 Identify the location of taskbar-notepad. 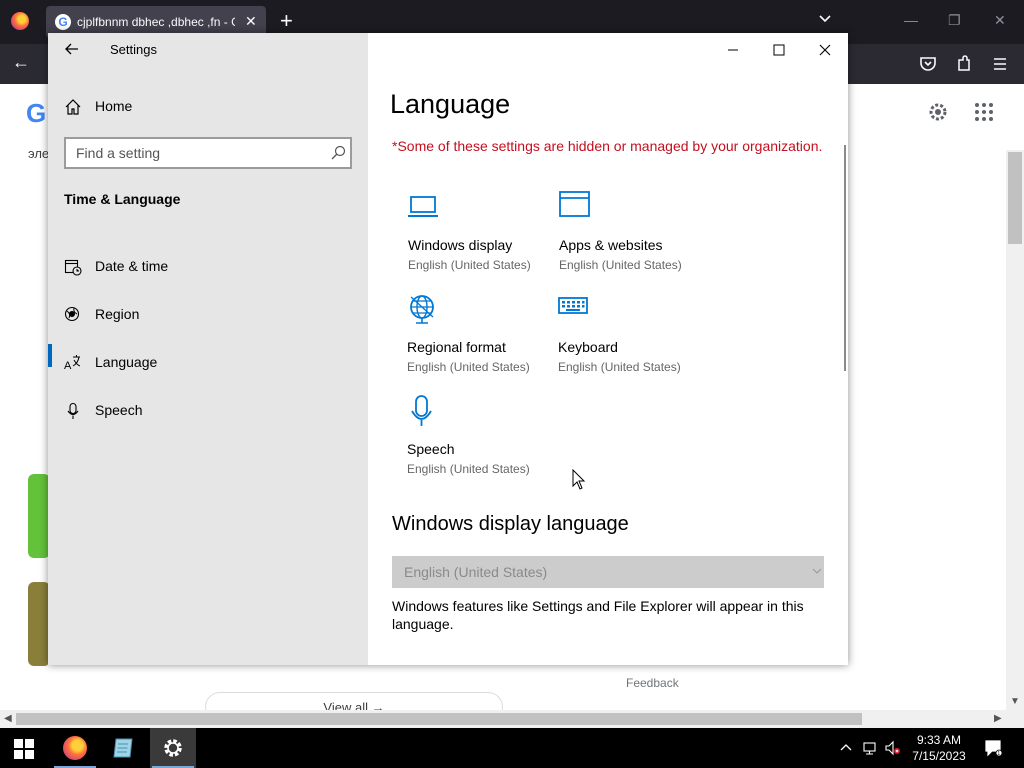
(124, 748).